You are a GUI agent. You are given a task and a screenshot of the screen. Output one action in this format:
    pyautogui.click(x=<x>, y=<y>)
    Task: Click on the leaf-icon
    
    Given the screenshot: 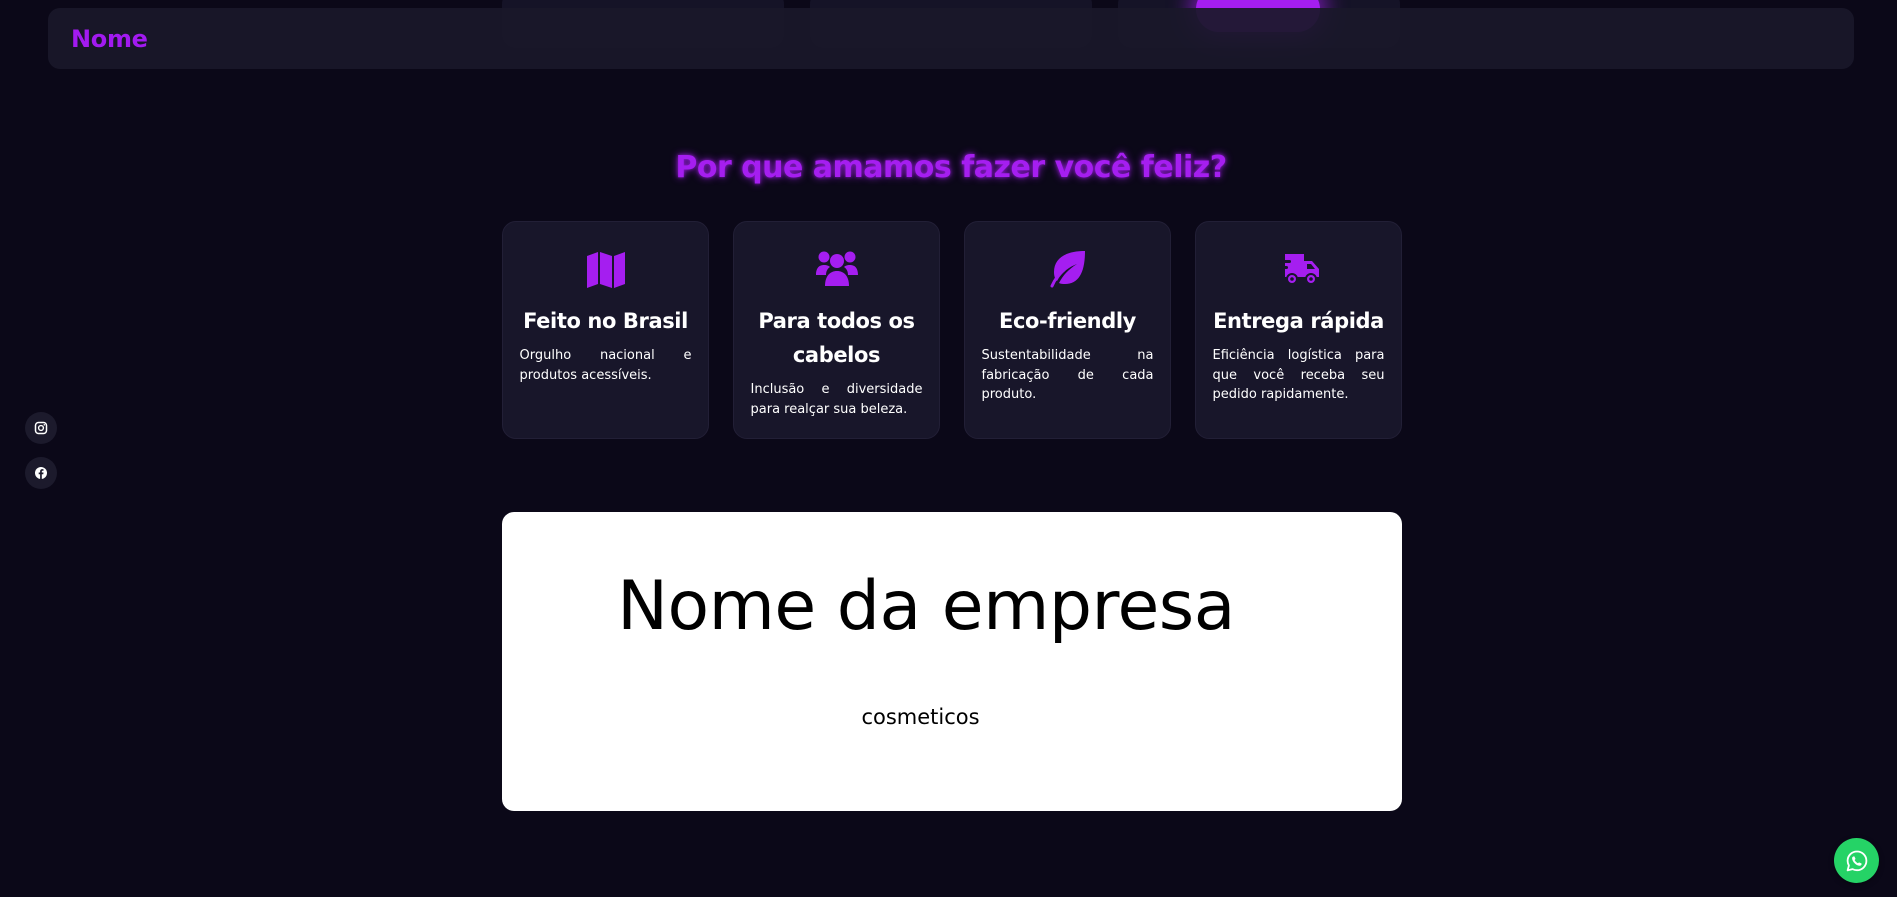 What is the action you would take?
    pyautogui.click(x=1068, y=268)
    